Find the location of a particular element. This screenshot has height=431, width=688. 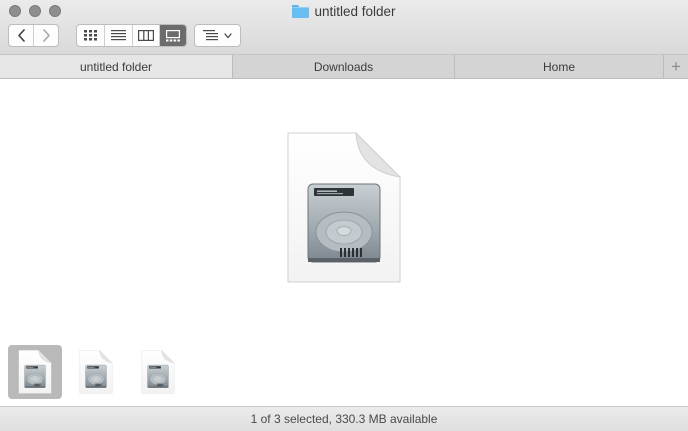

status-bar: 1 of 3 selected, 330.3 MB available is located at coordinates (344, 418).